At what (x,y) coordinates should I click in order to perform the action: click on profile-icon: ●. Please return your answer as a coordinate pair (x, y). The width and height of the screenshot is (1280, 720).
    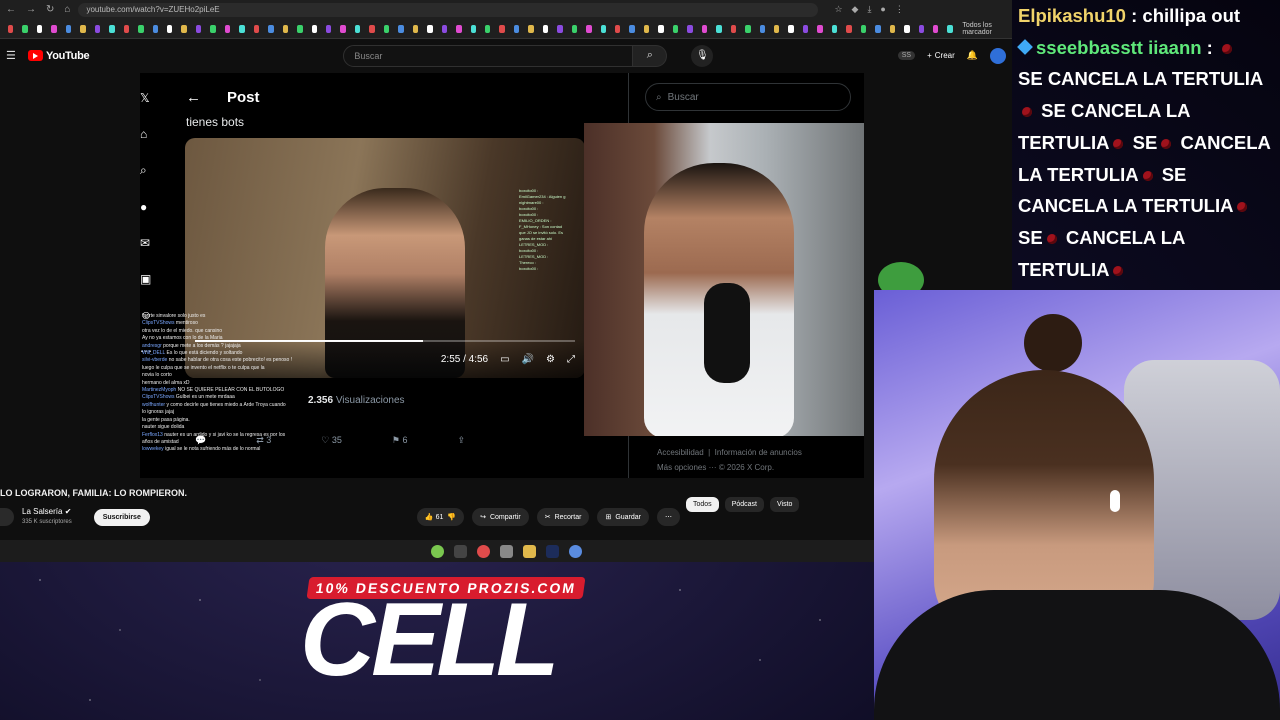
    Looking at the image, I should click on (882, 9).